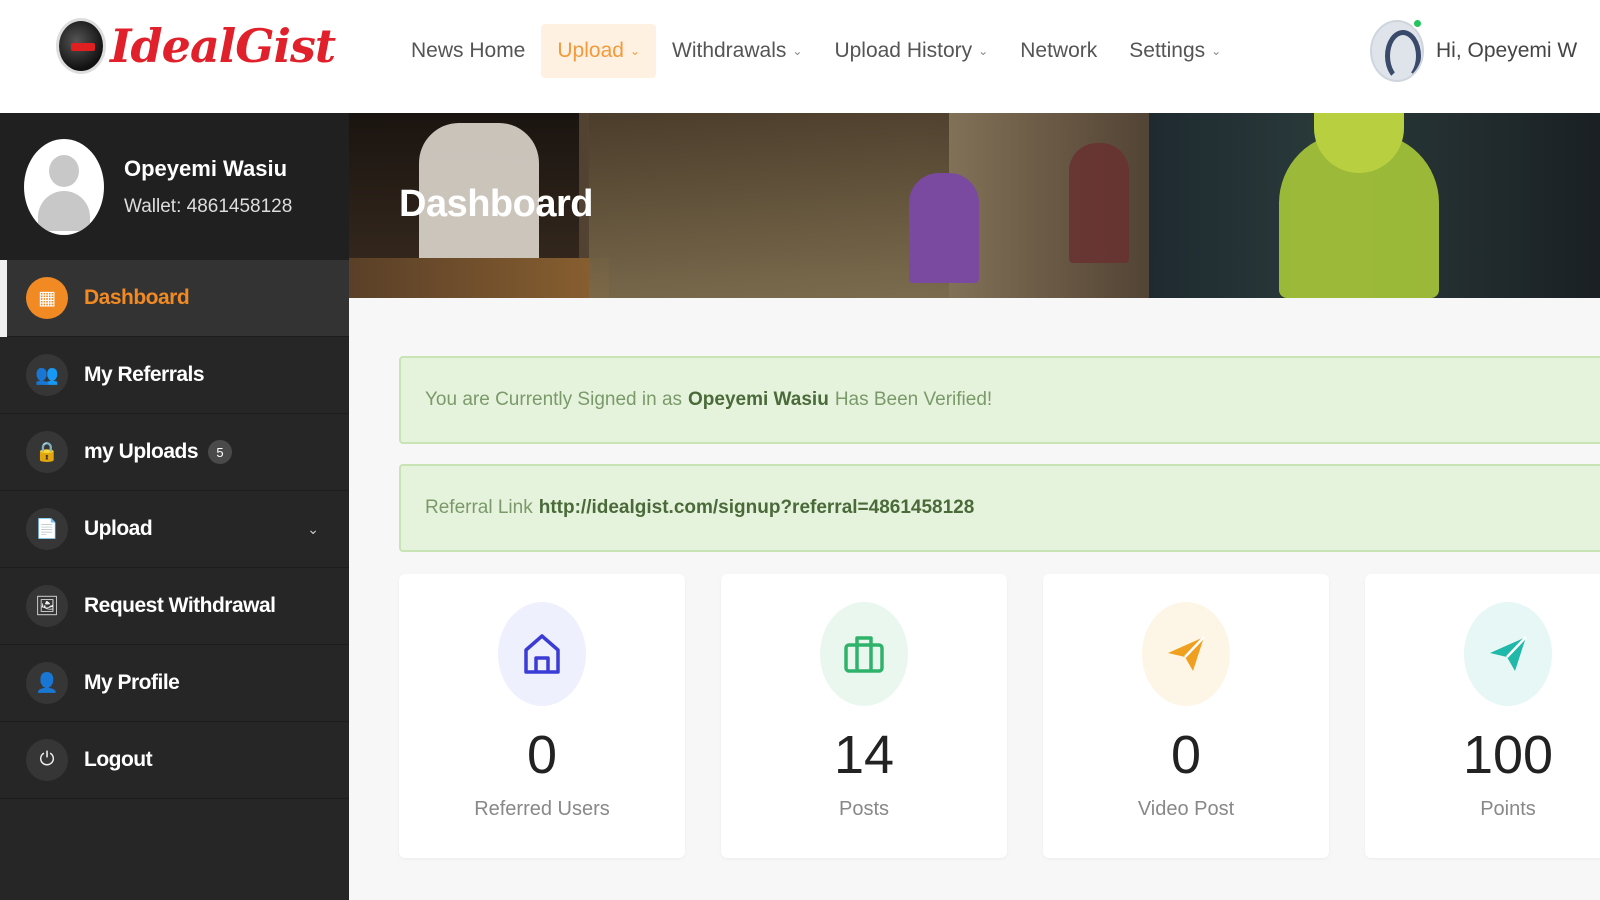 This screenshot has width=1600, height=900. I want to click on user-menu: Hi, Opeyemi W, so click(1473, 51).